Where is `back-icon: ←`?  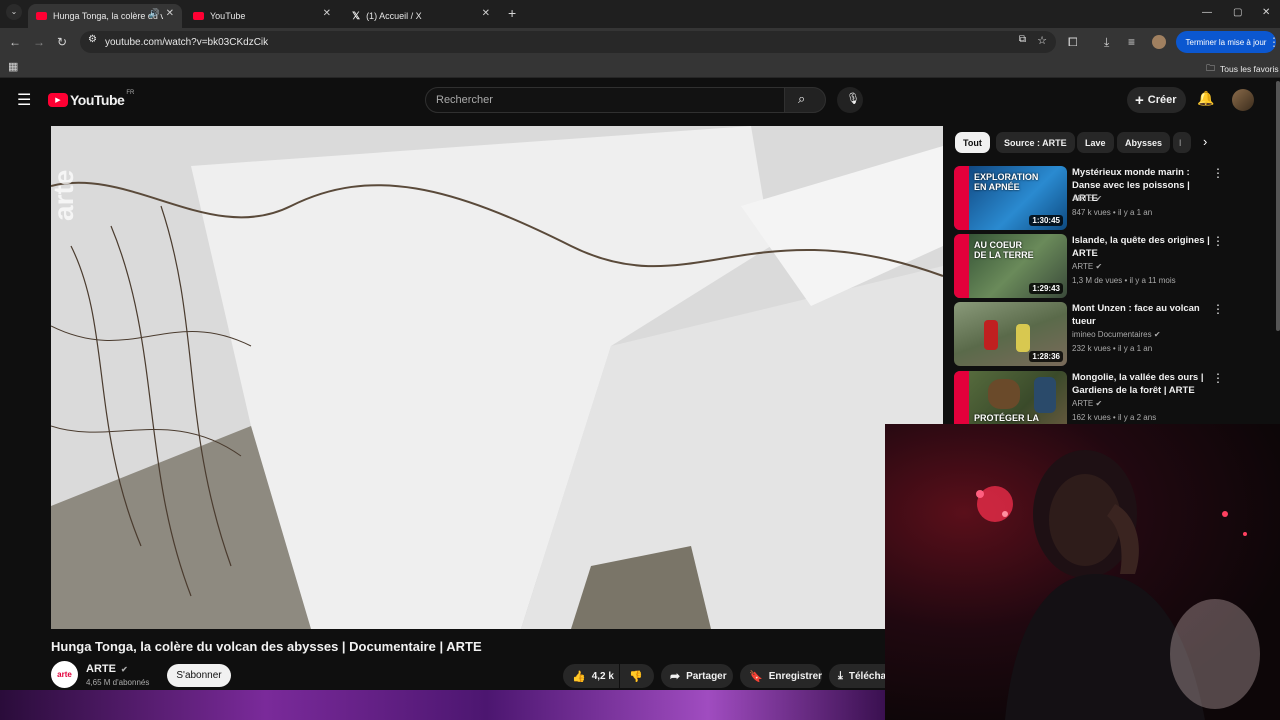
back-icon: ← is located at coordinates (15, 42).